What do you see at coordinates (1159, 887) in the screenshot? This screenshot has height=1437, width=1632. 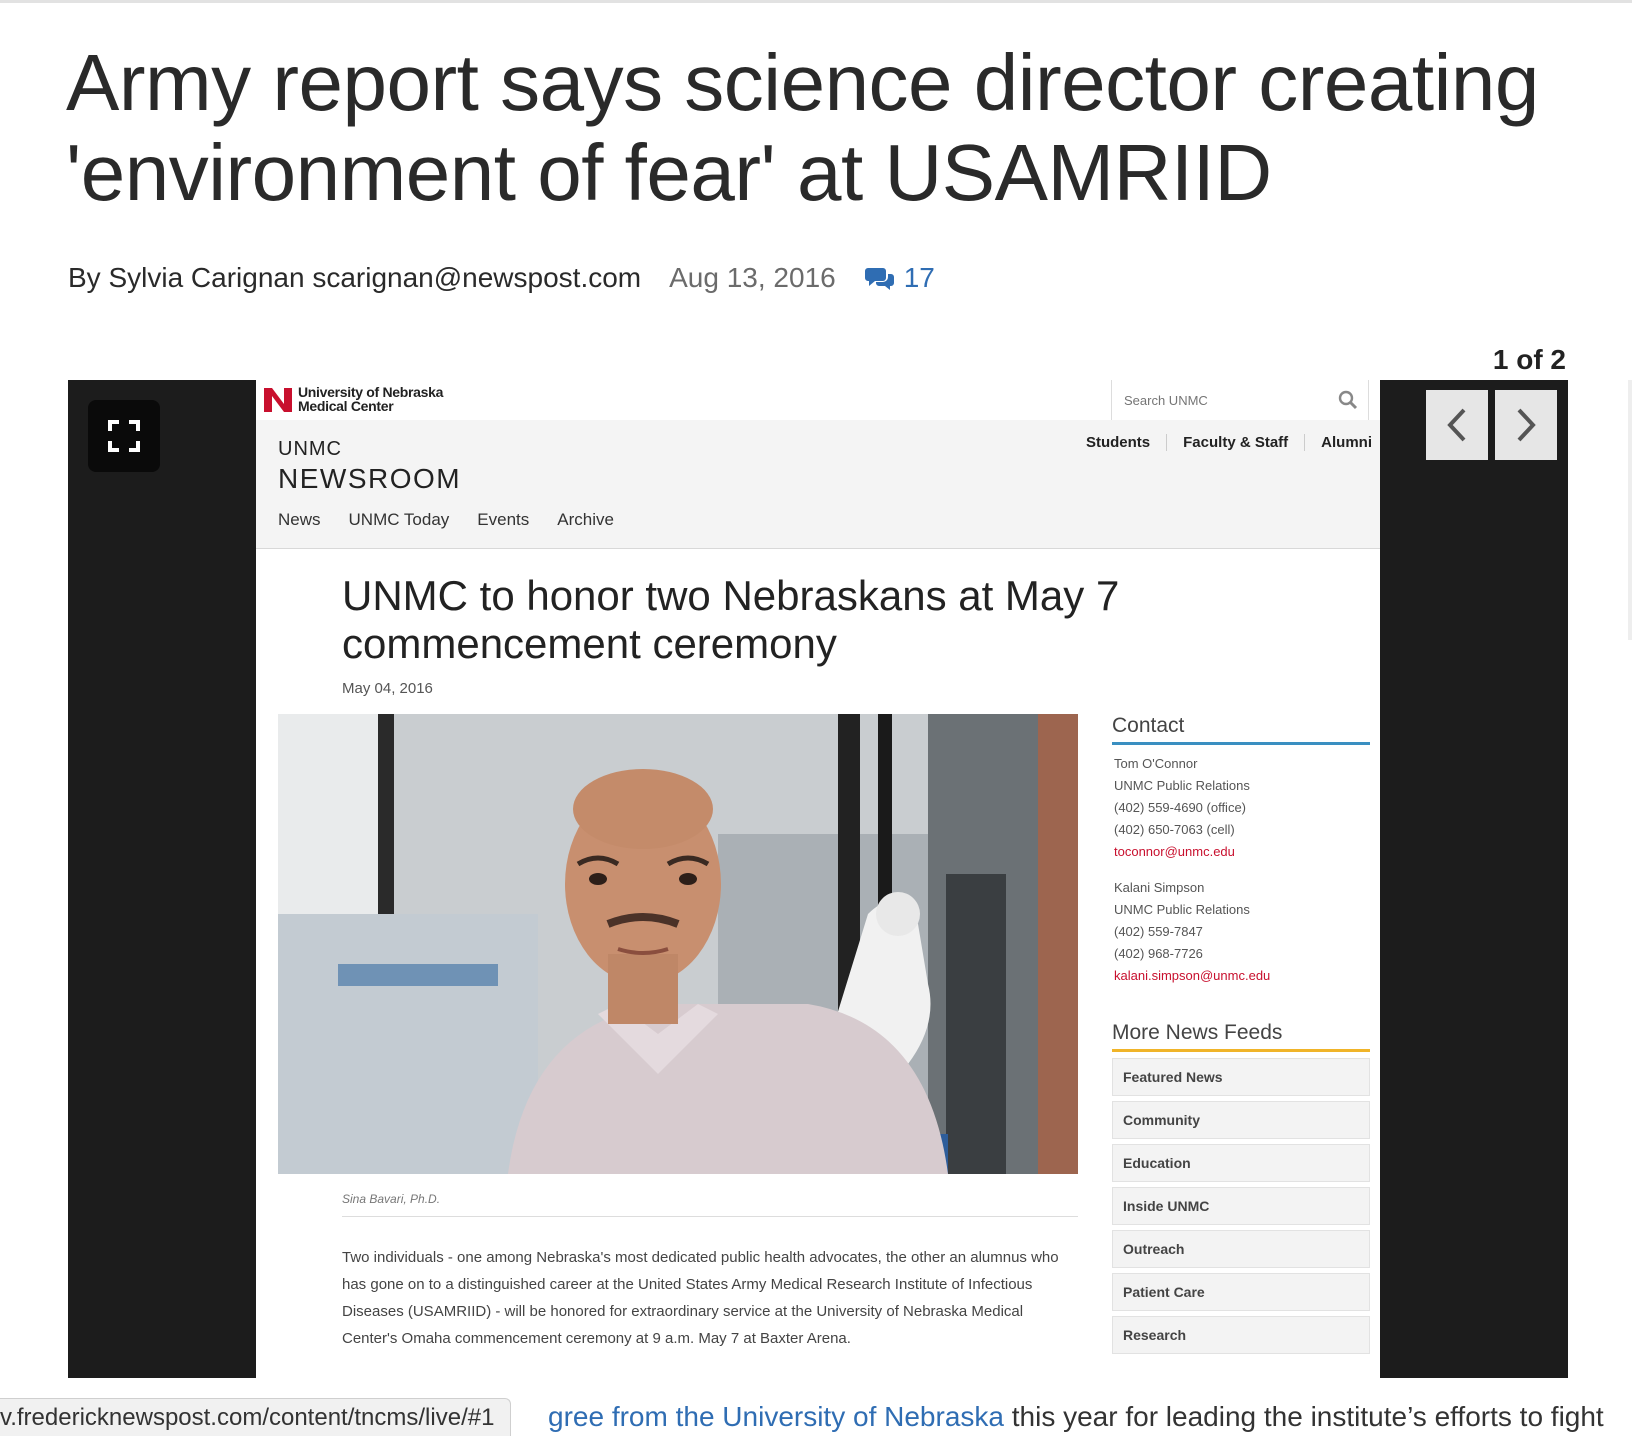 I see `contact-name: Kalani Simpson` at bounding box center [1159, 887].